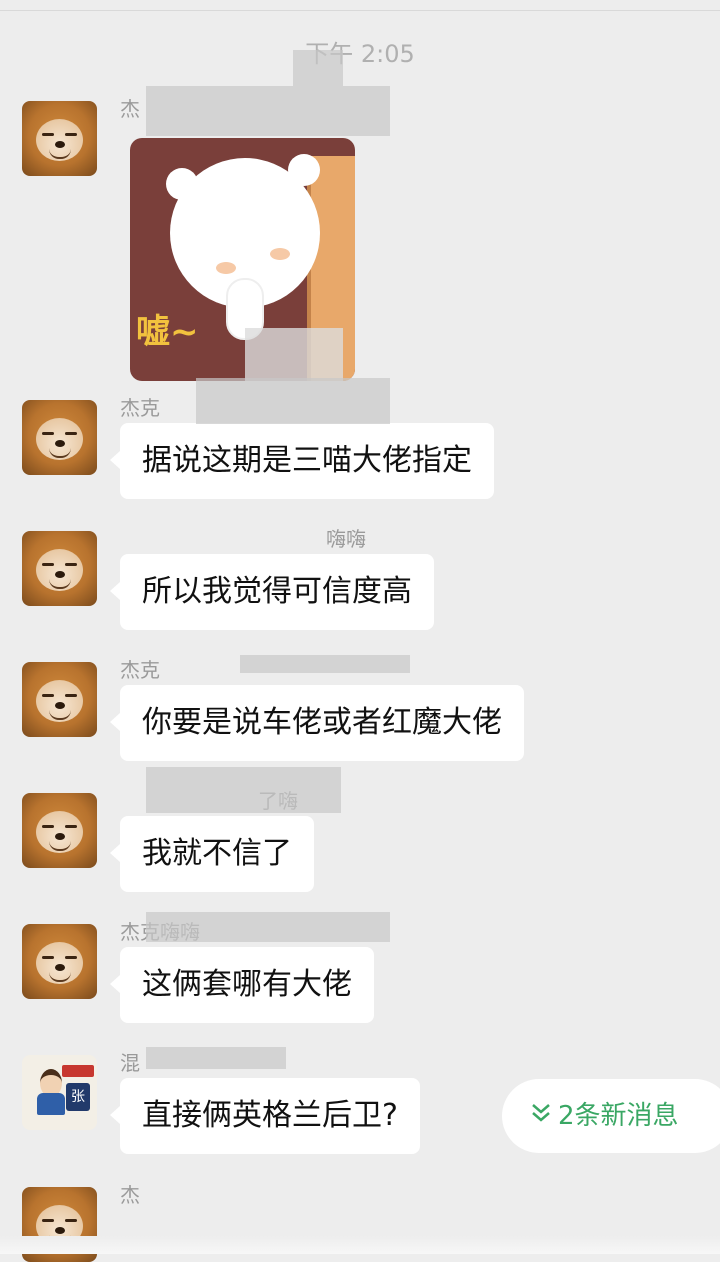 The image size is (720, 1262). Describe the element at coordinates (360, 5) in the screenshot. I see `top-divider` at that location.